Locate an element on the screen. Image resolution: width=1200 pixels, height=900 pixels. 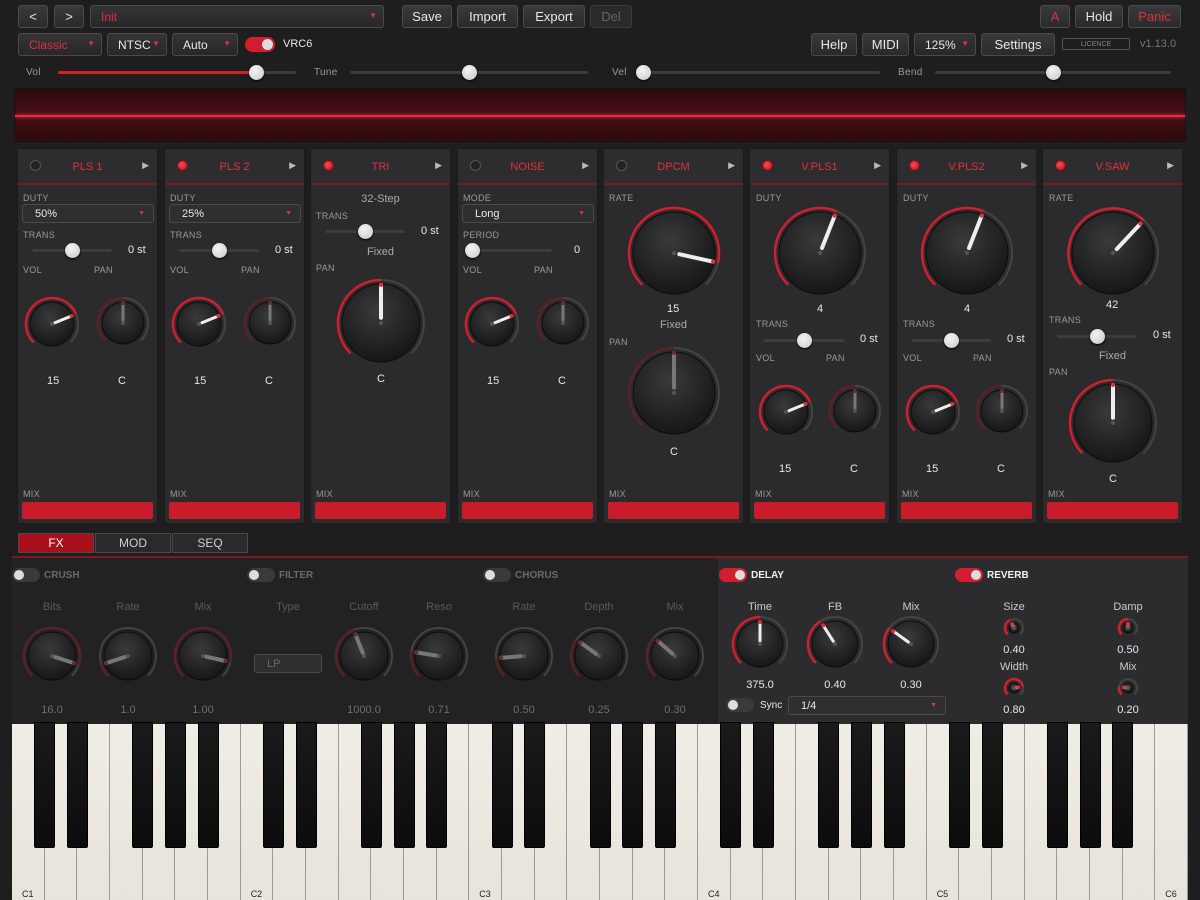
filter-toggle is located at coordinates (261, 575).